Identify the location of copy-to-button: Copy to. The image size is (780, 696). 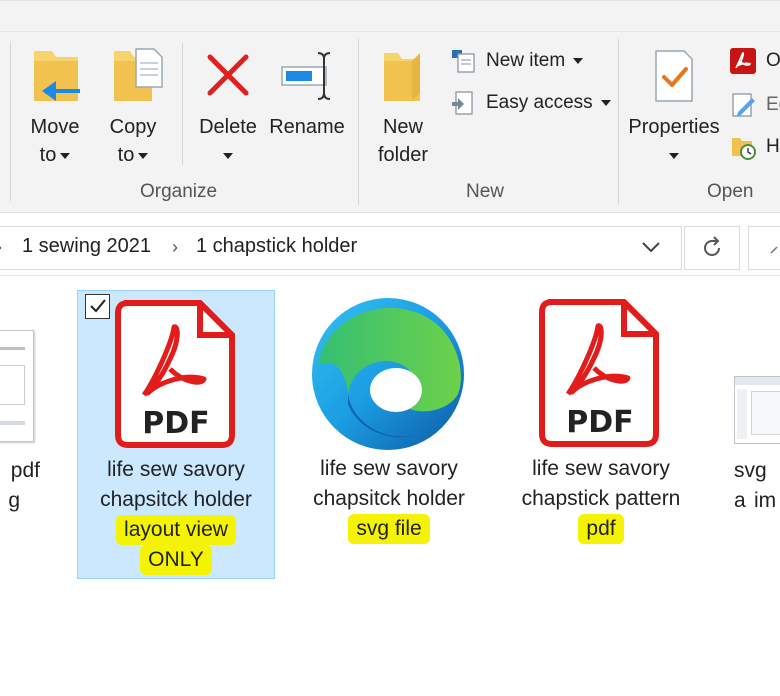
(133, 111).